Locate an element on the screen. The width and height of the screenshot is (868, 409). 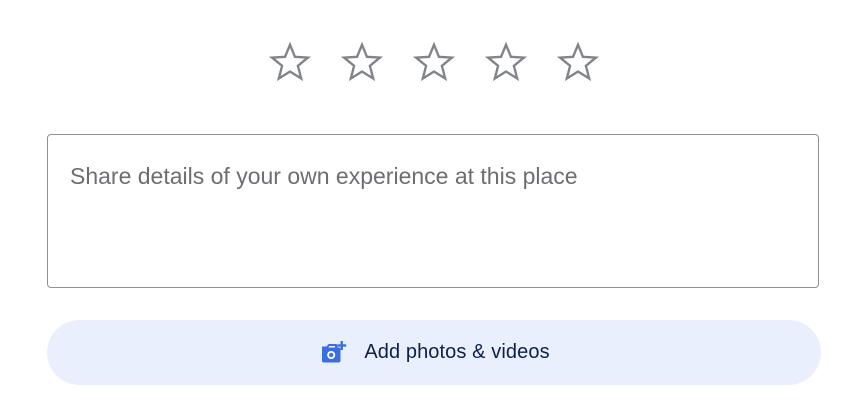
star-3-button is located at coordinates (434, 62).